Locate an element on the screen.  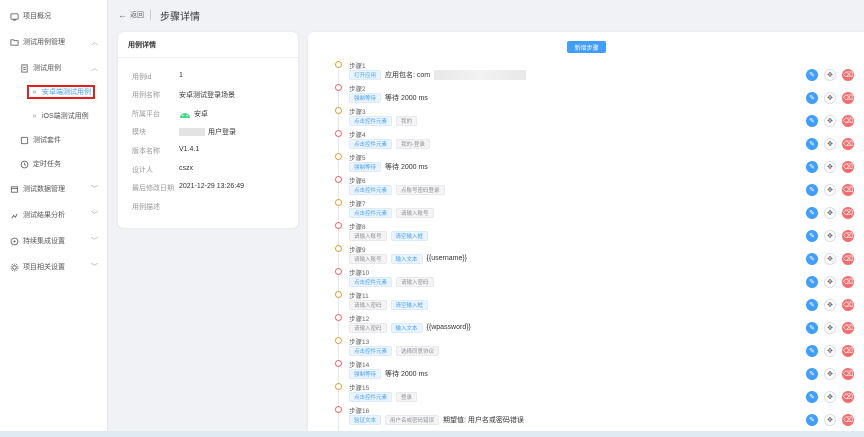
step-tag: 我的-登录 is located at coordinates (413, 143).